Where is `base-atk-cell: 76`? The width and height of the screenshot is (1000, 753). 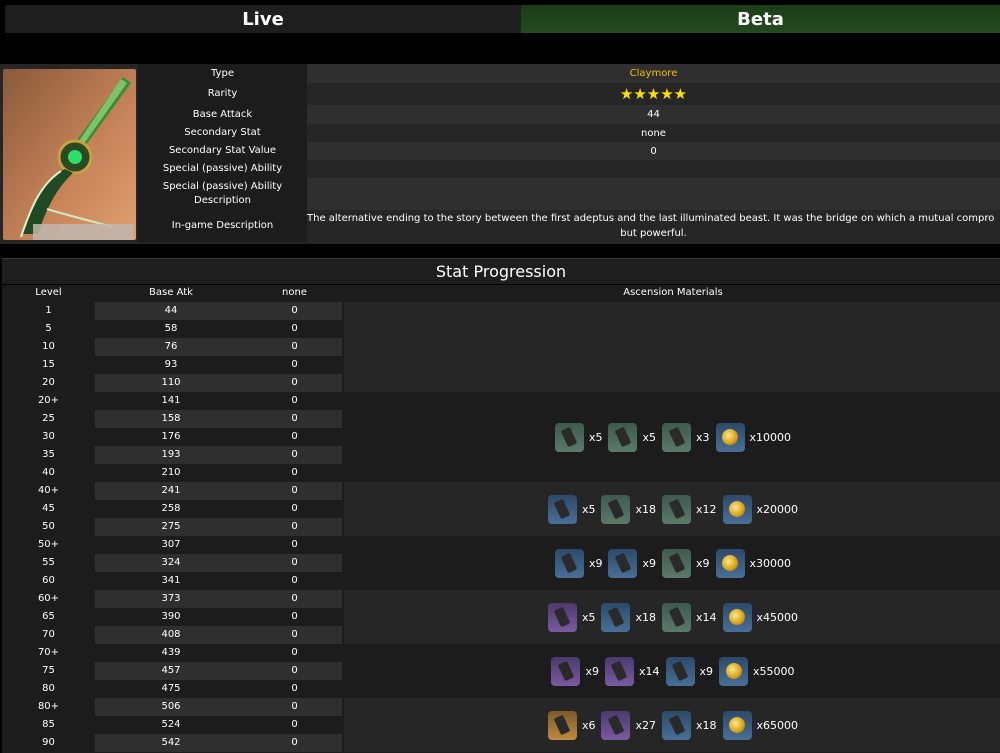 base-atk-cell: 76 is located at coordinates (171, 346).